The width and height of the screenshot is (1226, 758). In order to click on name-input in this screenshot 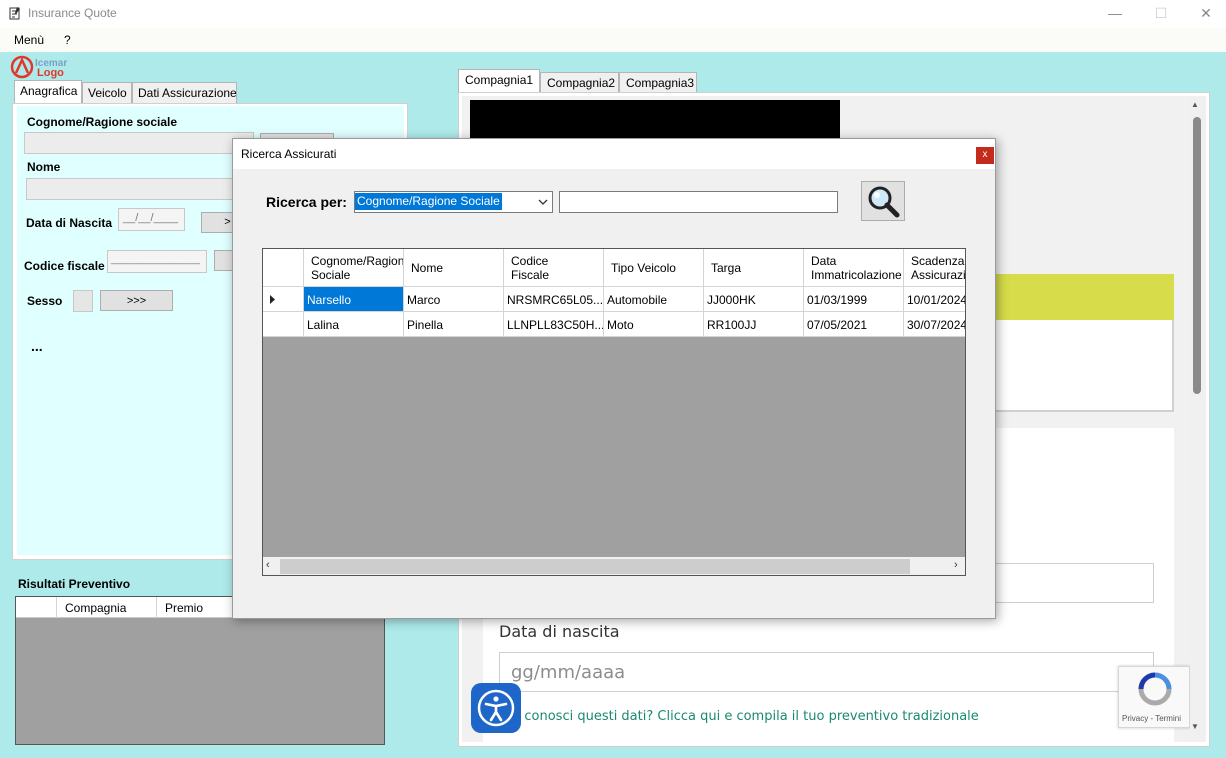, I will do `click(130, 189)`.